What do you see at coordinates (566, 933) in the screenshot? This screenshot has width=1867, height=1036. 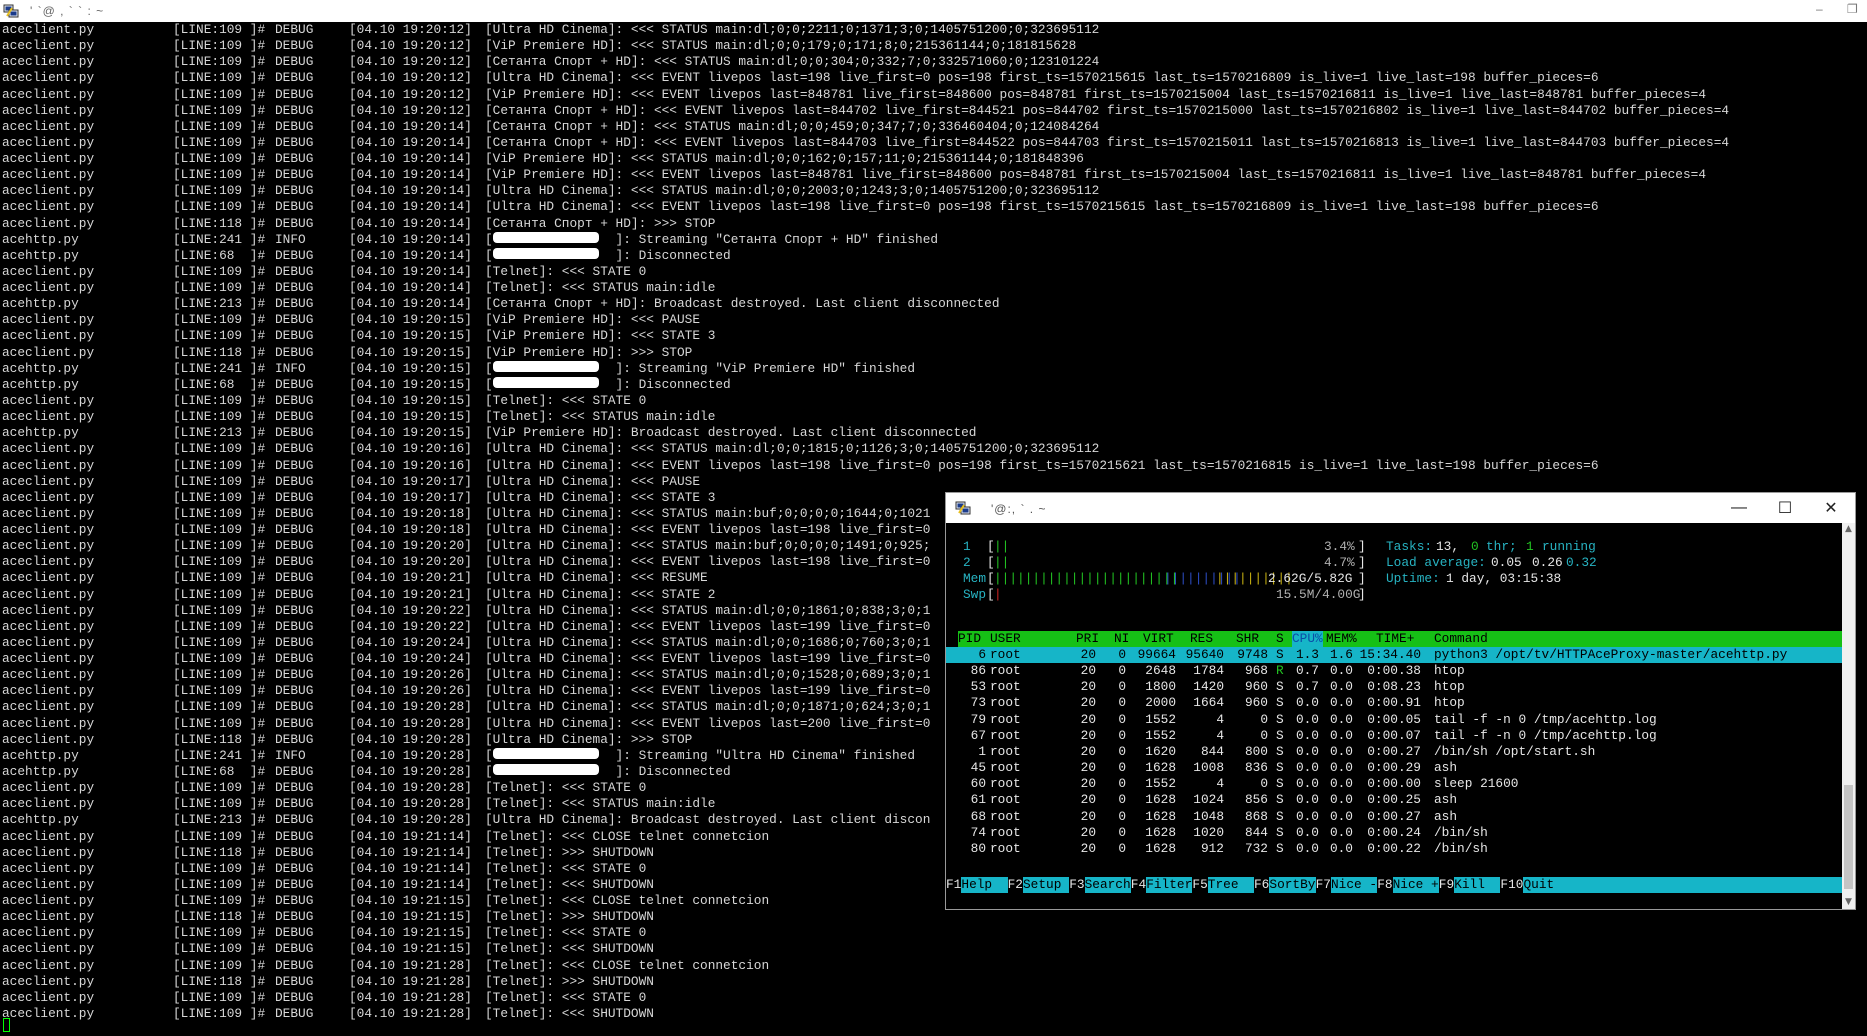 I see `log-message: [Telnet]: <<< STATE 0` at bounding box center [566, 933].